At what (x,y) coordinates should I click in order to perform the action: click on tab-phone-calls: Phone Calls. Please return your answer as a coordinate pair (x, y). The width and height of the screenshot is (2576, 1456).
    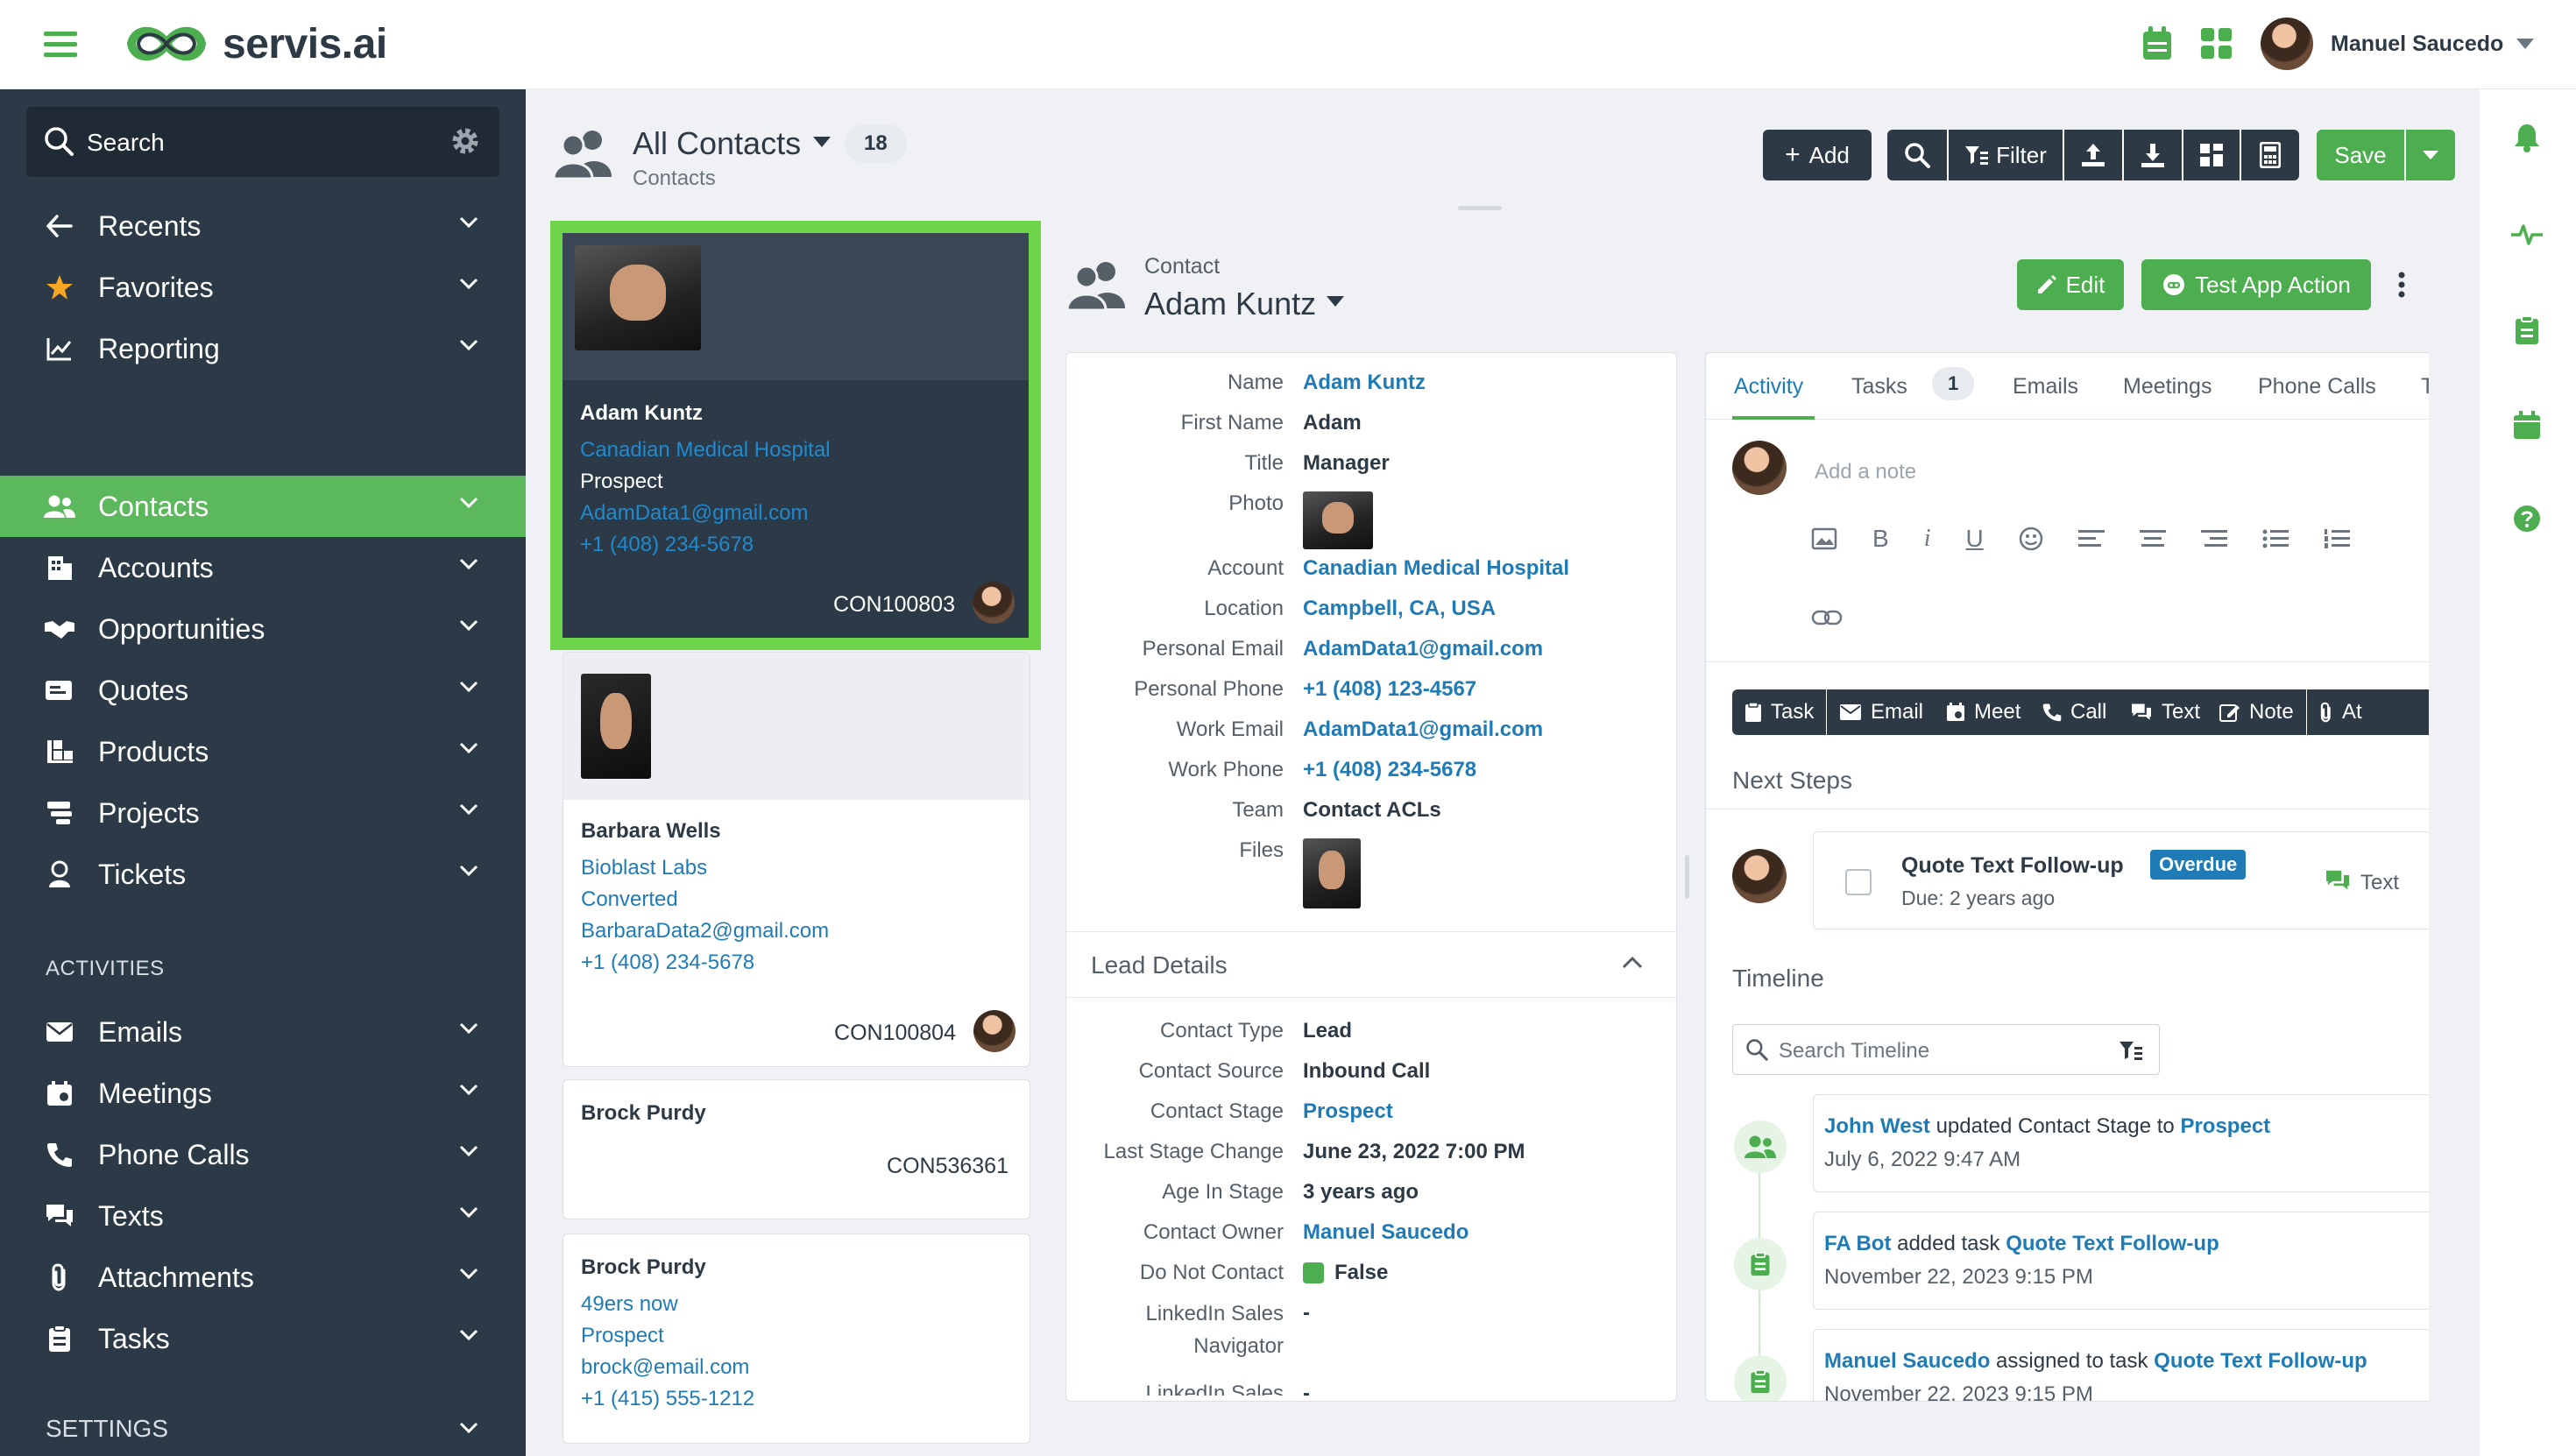
    Looking at the image, I should click on (2317, 386).